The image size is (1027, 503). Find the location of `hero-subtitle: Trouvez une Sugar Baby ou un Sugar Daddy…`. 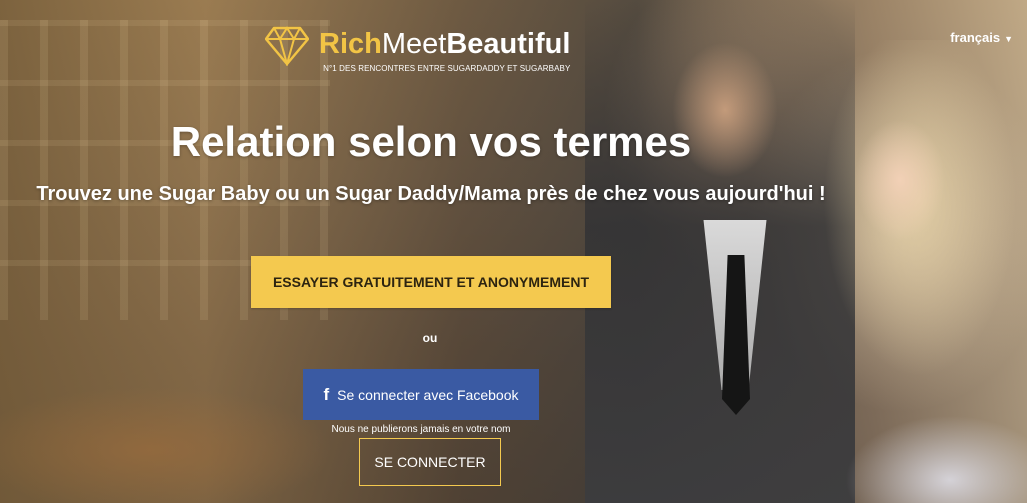

hero-subtitle: Trouvez une Sugar Baby ou un Sugar Daddy… is located at coordinates (431, 194).